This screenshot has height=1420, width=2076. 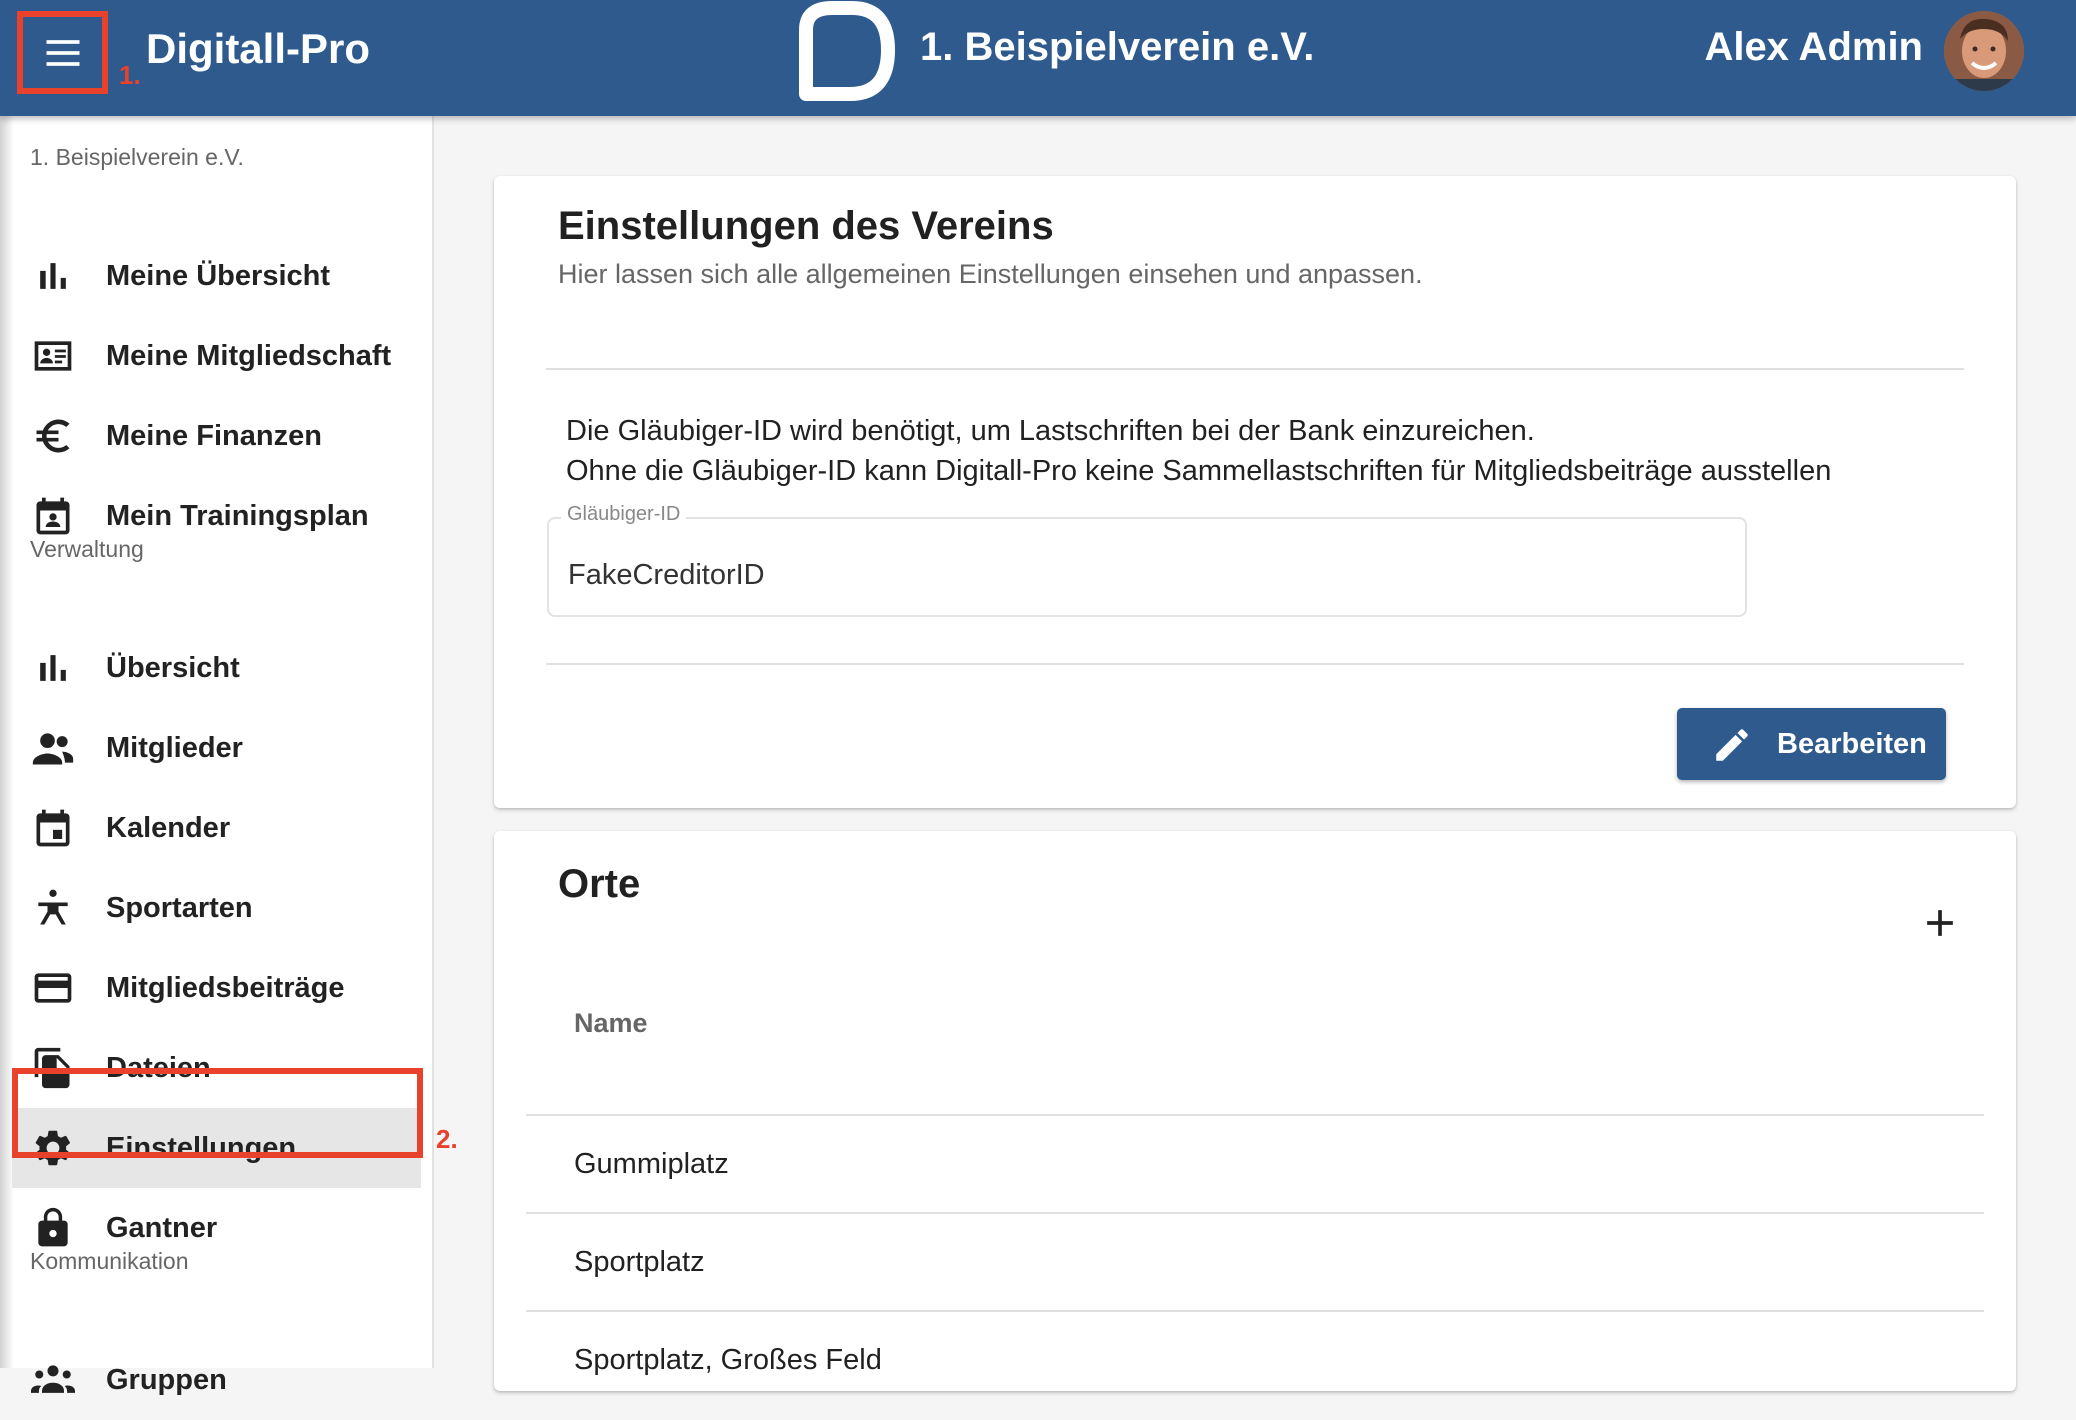 What do you see at coordinates (53, 748) in the screenshot?
I see `people-icon` at bounding box center [53, 748].